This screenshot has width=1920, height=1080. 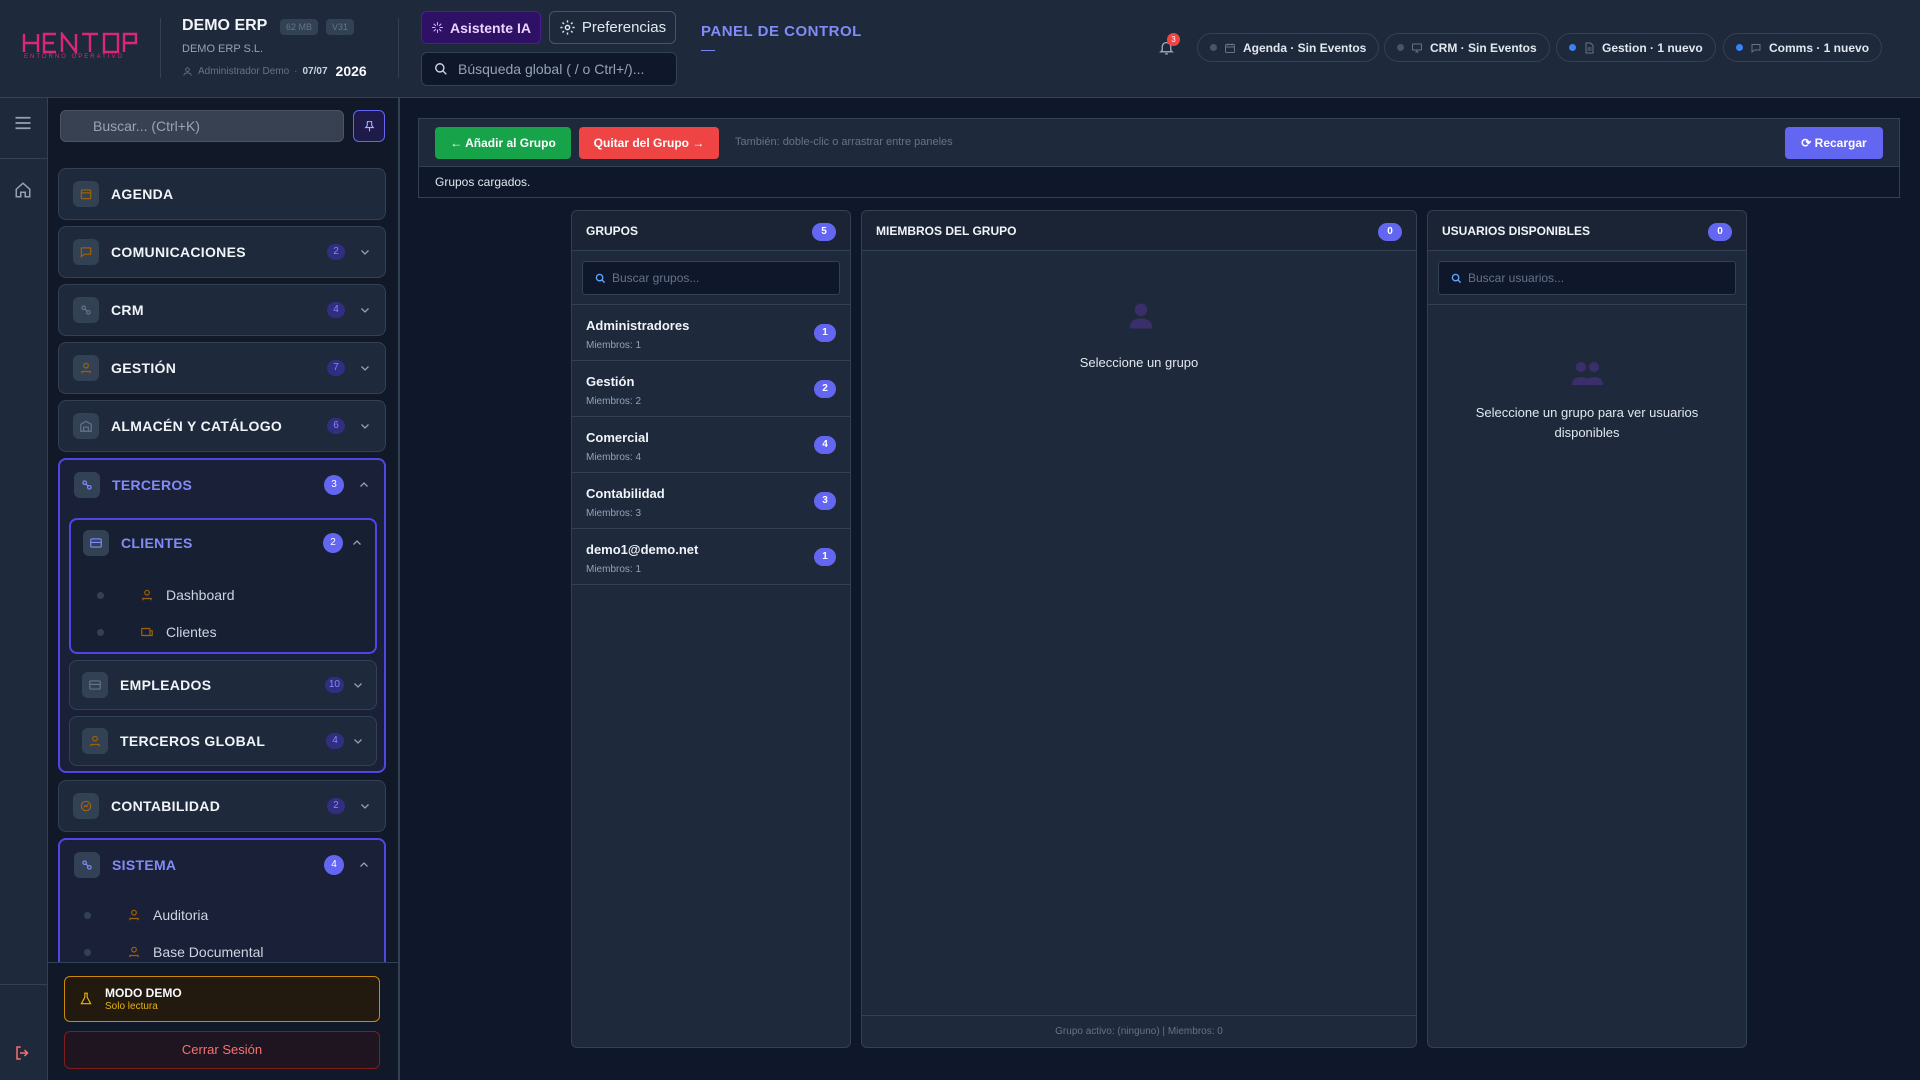 What do you see at coordinates (222, 252) in the screenshot?
I see `sidebar-item-comunicaciones: COMUNICACIONES 2` at bounding box center [222, 252].